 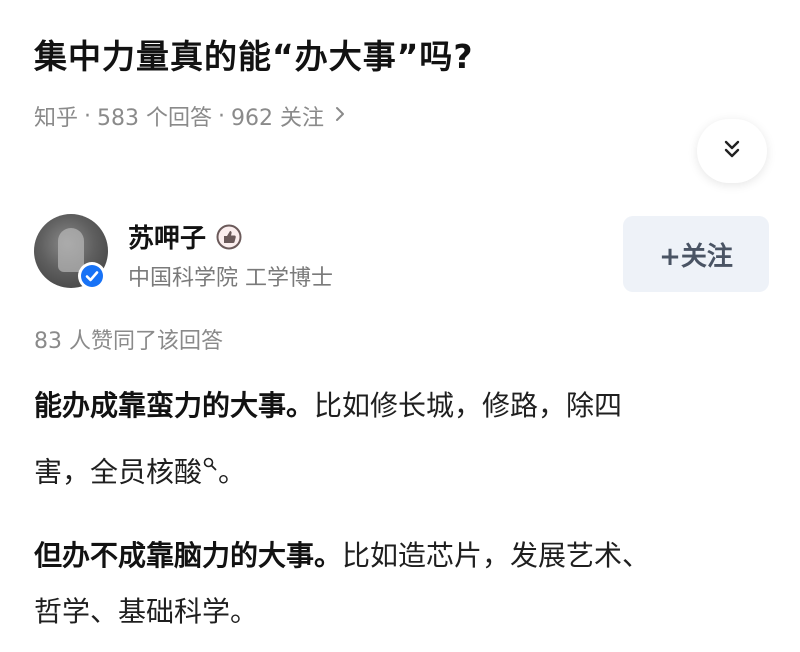 I want to click on paragraph-line: 害，全员核酸。, so click(x=399, y=467).